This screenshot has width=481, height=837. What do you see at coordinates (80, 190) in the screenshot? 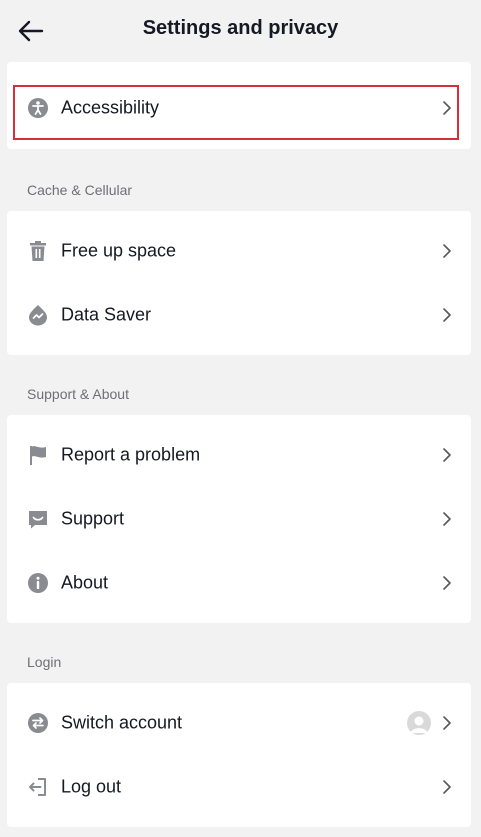
I see `section-heading-cache: Cache & Cellular` at bounding box center [80, 190].